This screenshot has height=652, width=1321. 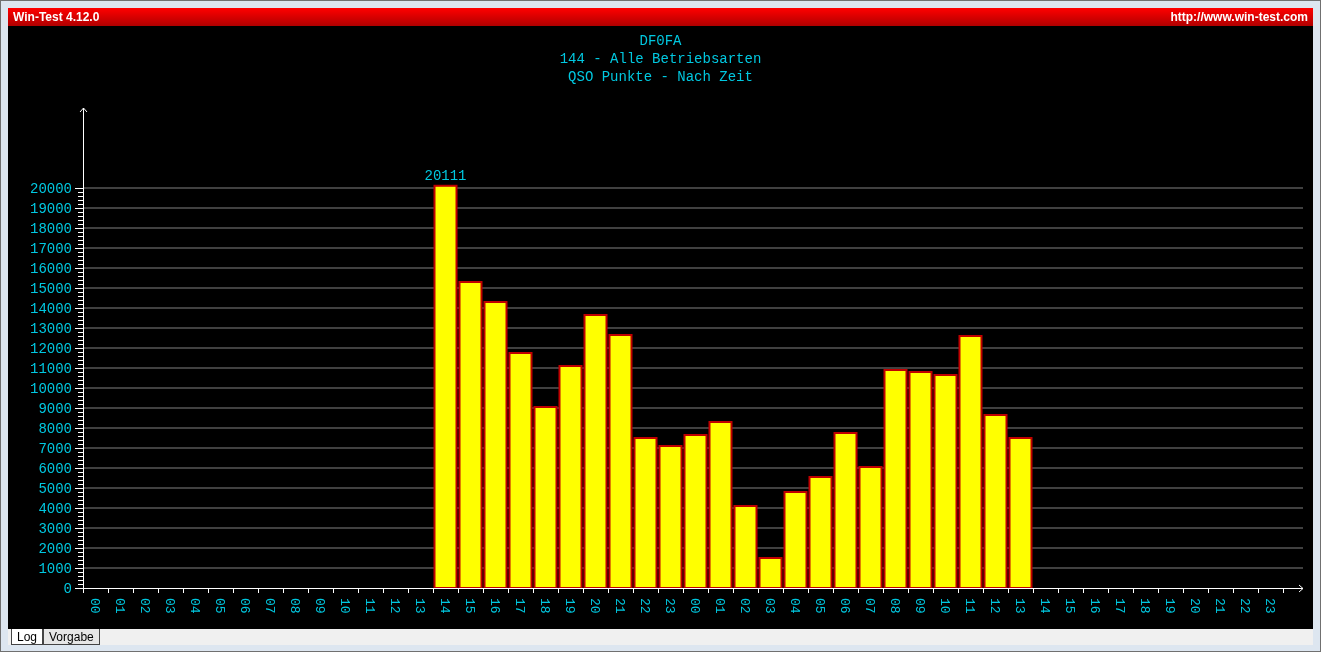 What do you see at coordinates (55, 429) in the screenshot?
I see `y-axis-label: 8000` at bounding box center [55, 429].